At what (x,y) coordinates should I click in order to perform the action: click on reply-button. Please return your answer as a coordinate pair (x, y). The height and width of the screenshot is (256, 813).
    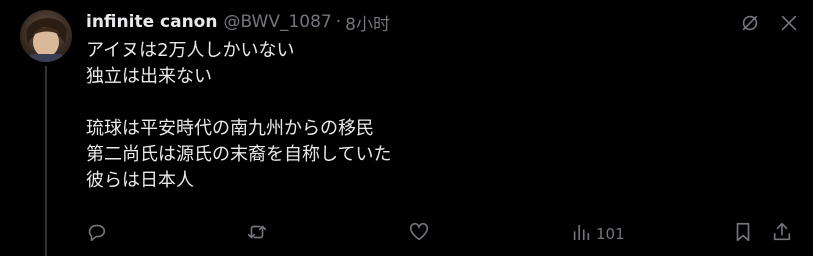
    Looking at the image, I should click on (97, 234).